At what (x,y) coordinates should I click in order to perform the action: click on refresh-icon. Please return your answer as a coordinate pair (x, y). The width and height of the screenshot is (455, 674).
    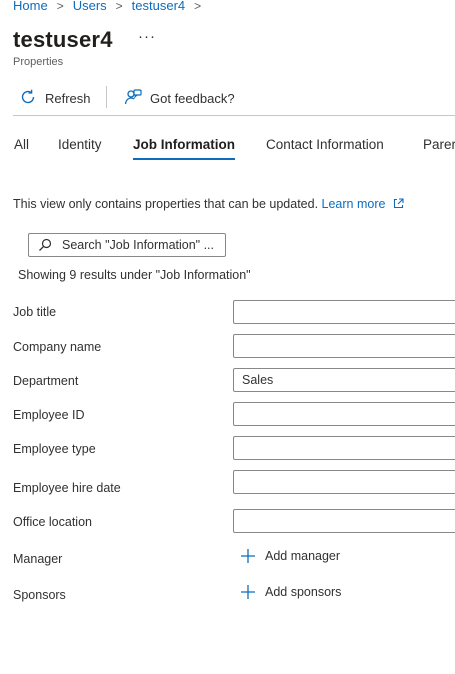
    Looking at the image, I should click on (28, 98).